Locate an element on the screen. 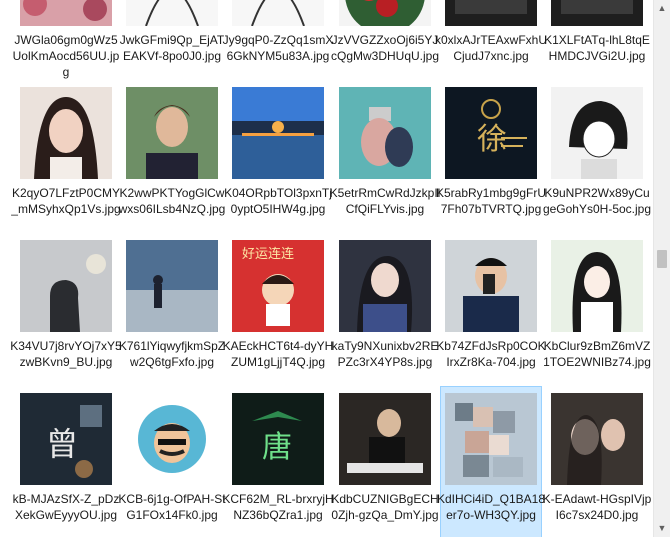 The height and width of the screenshot is (537, 670). image-thumbnail: 曾 is located at coordinates (66, 439).